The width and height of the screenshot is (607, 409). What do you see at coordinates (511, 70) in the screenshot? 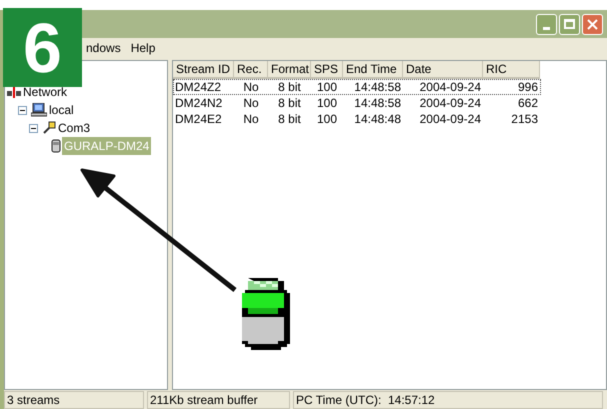
I see `column-header: RIC` at bounding box center [511, 70].